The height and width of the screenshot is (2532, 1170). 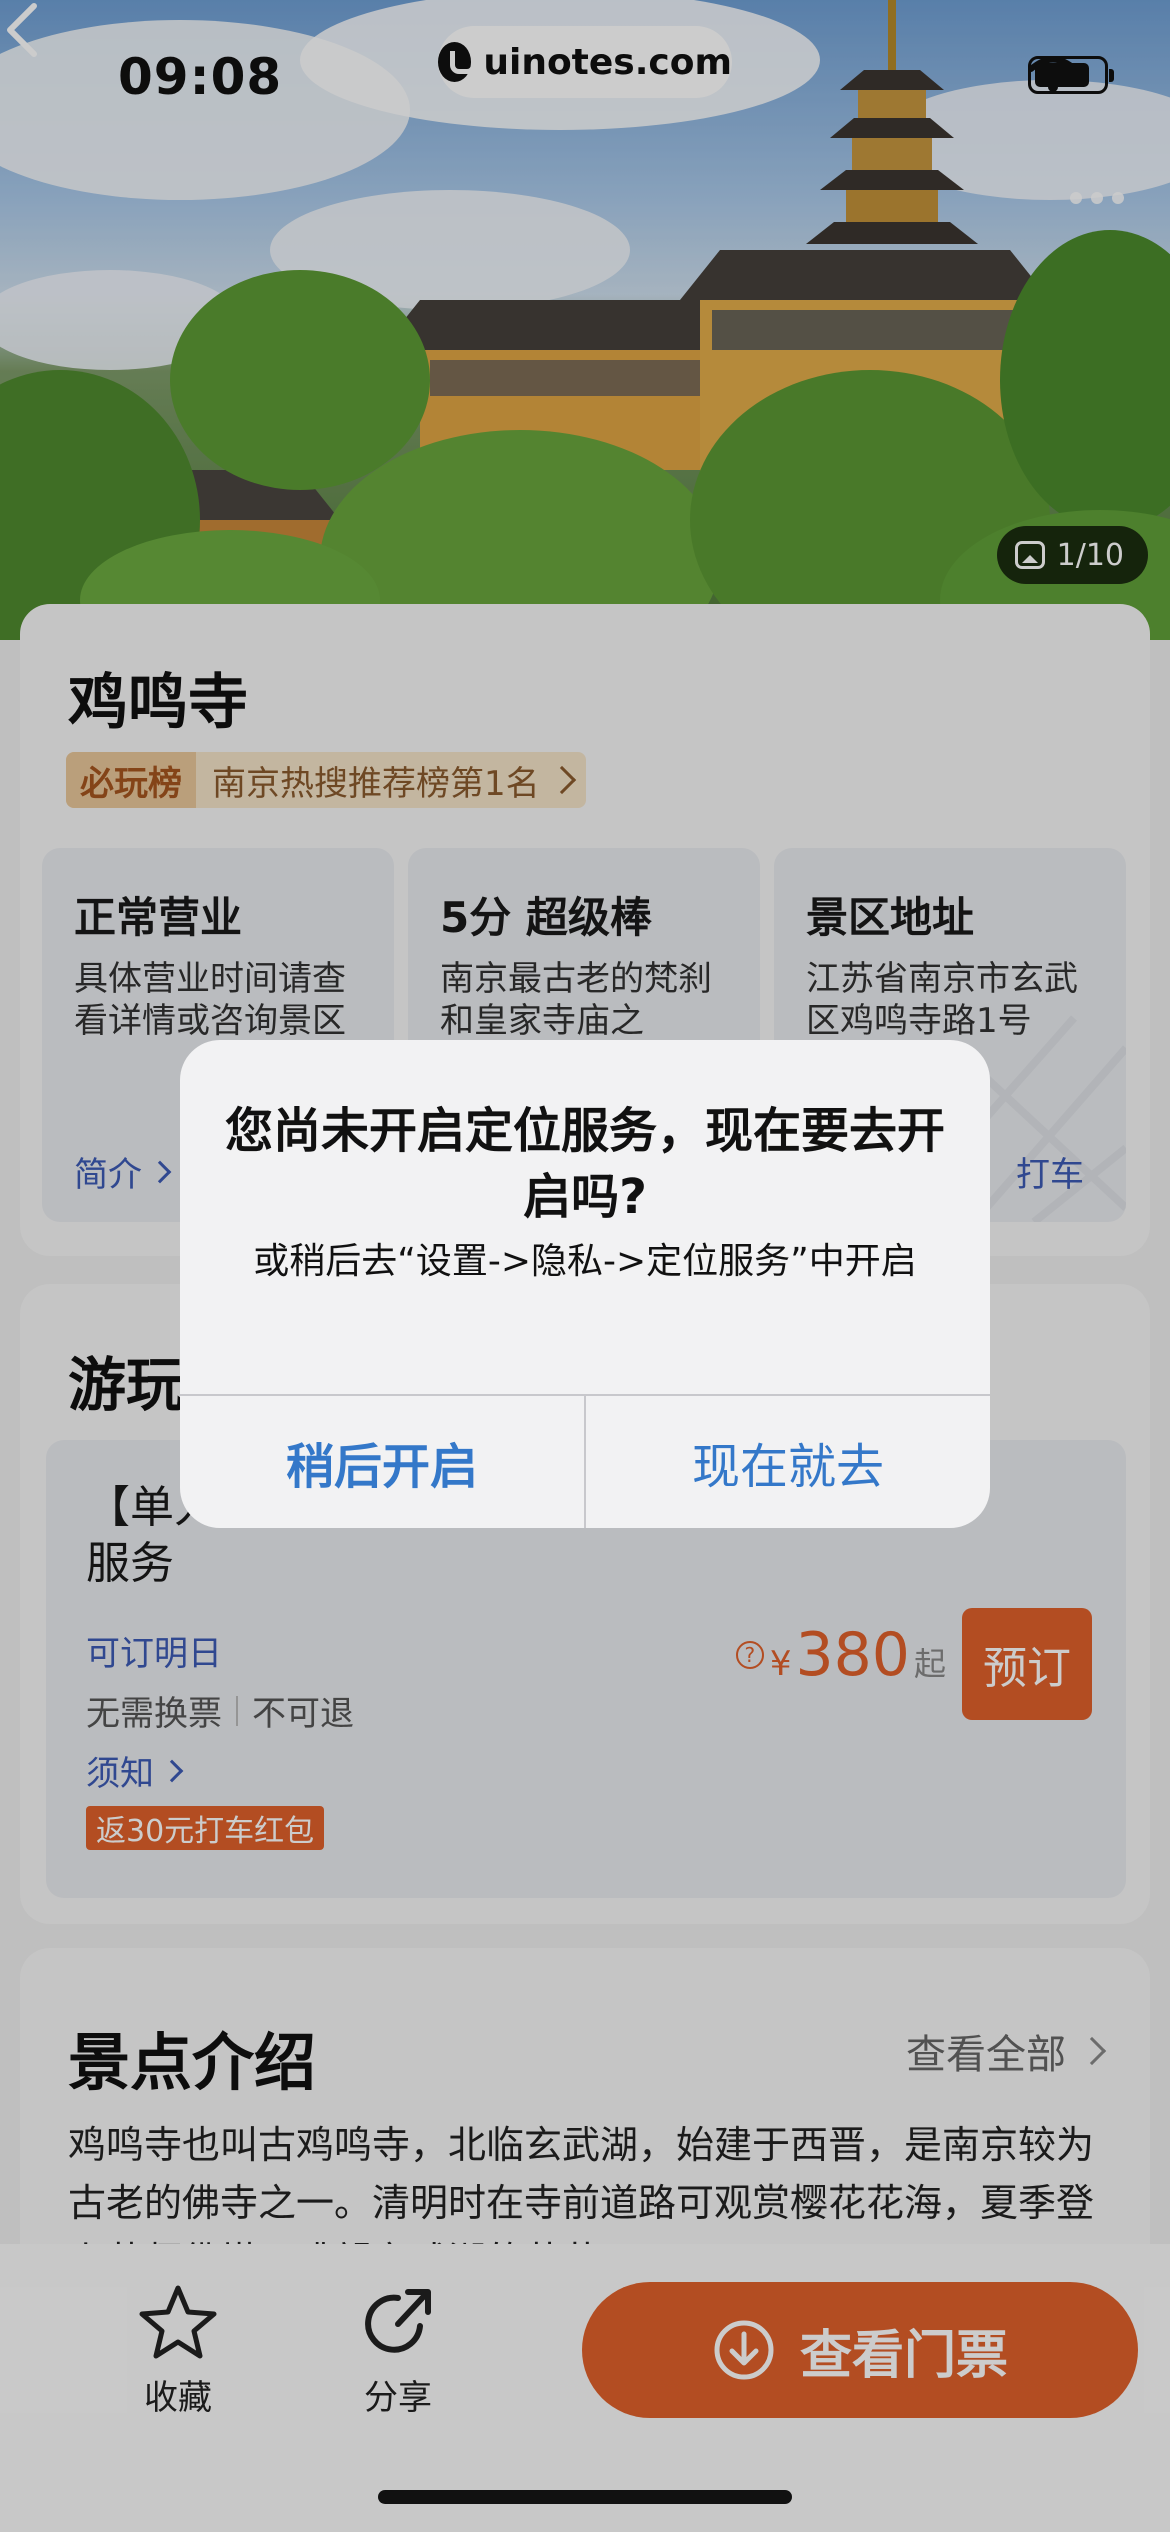 What do you see at coordinates (788, 1462) in the screenshot?
I see `go-now-button: 现在就去` at bounding box center [788, 1462].